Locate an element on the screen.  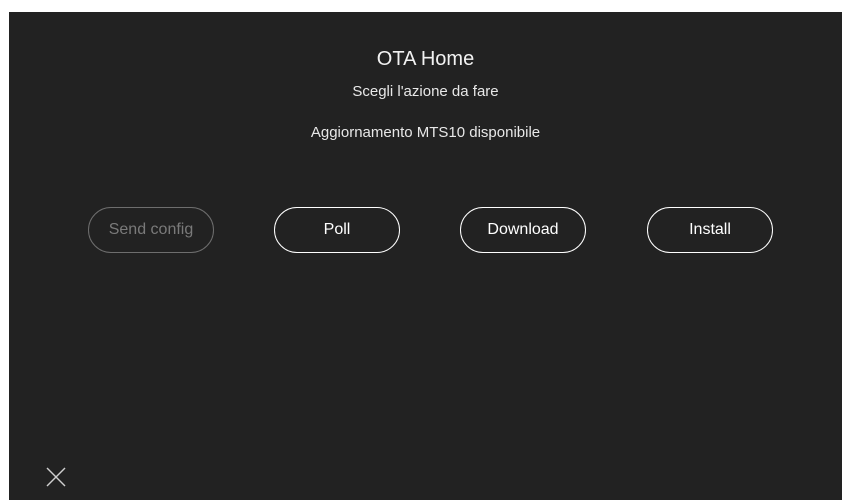
install-button-label: Install is located at coordinates (710, 229).